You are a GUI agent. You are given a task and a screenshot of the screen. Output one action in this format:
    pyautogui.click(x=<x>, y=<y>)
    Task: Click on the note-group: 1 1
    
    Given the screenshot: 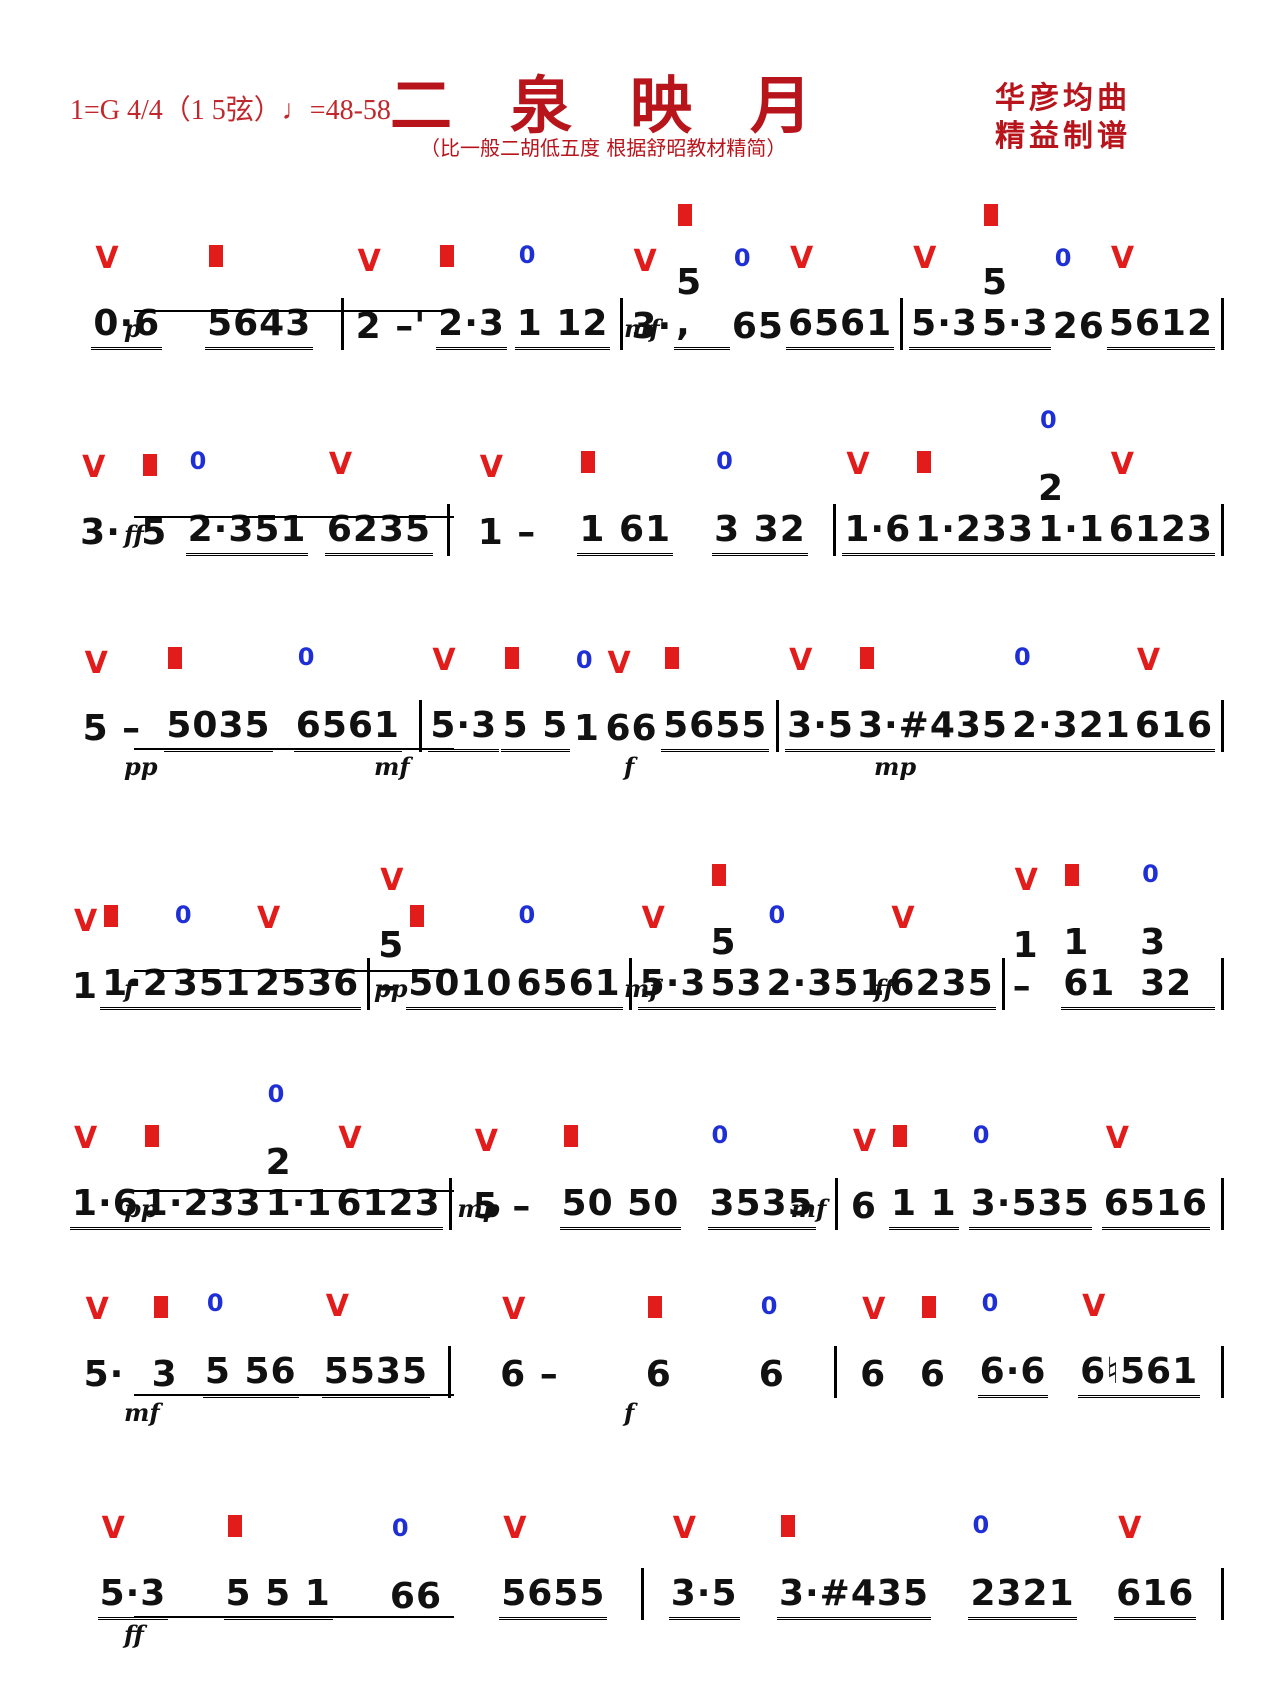 What is the action you would take?
    pyautogui.click(x=924, y=1177)
    